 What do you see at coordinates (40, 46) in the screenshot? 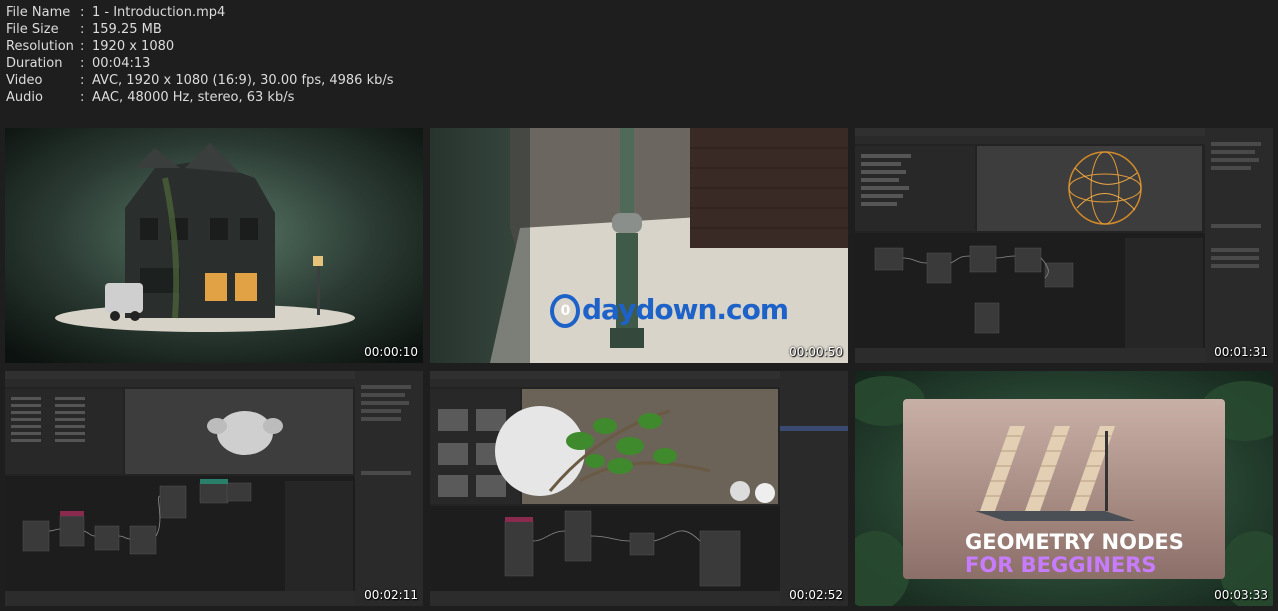
I see `info-key: Resolution` at bounding box center [40, 46].